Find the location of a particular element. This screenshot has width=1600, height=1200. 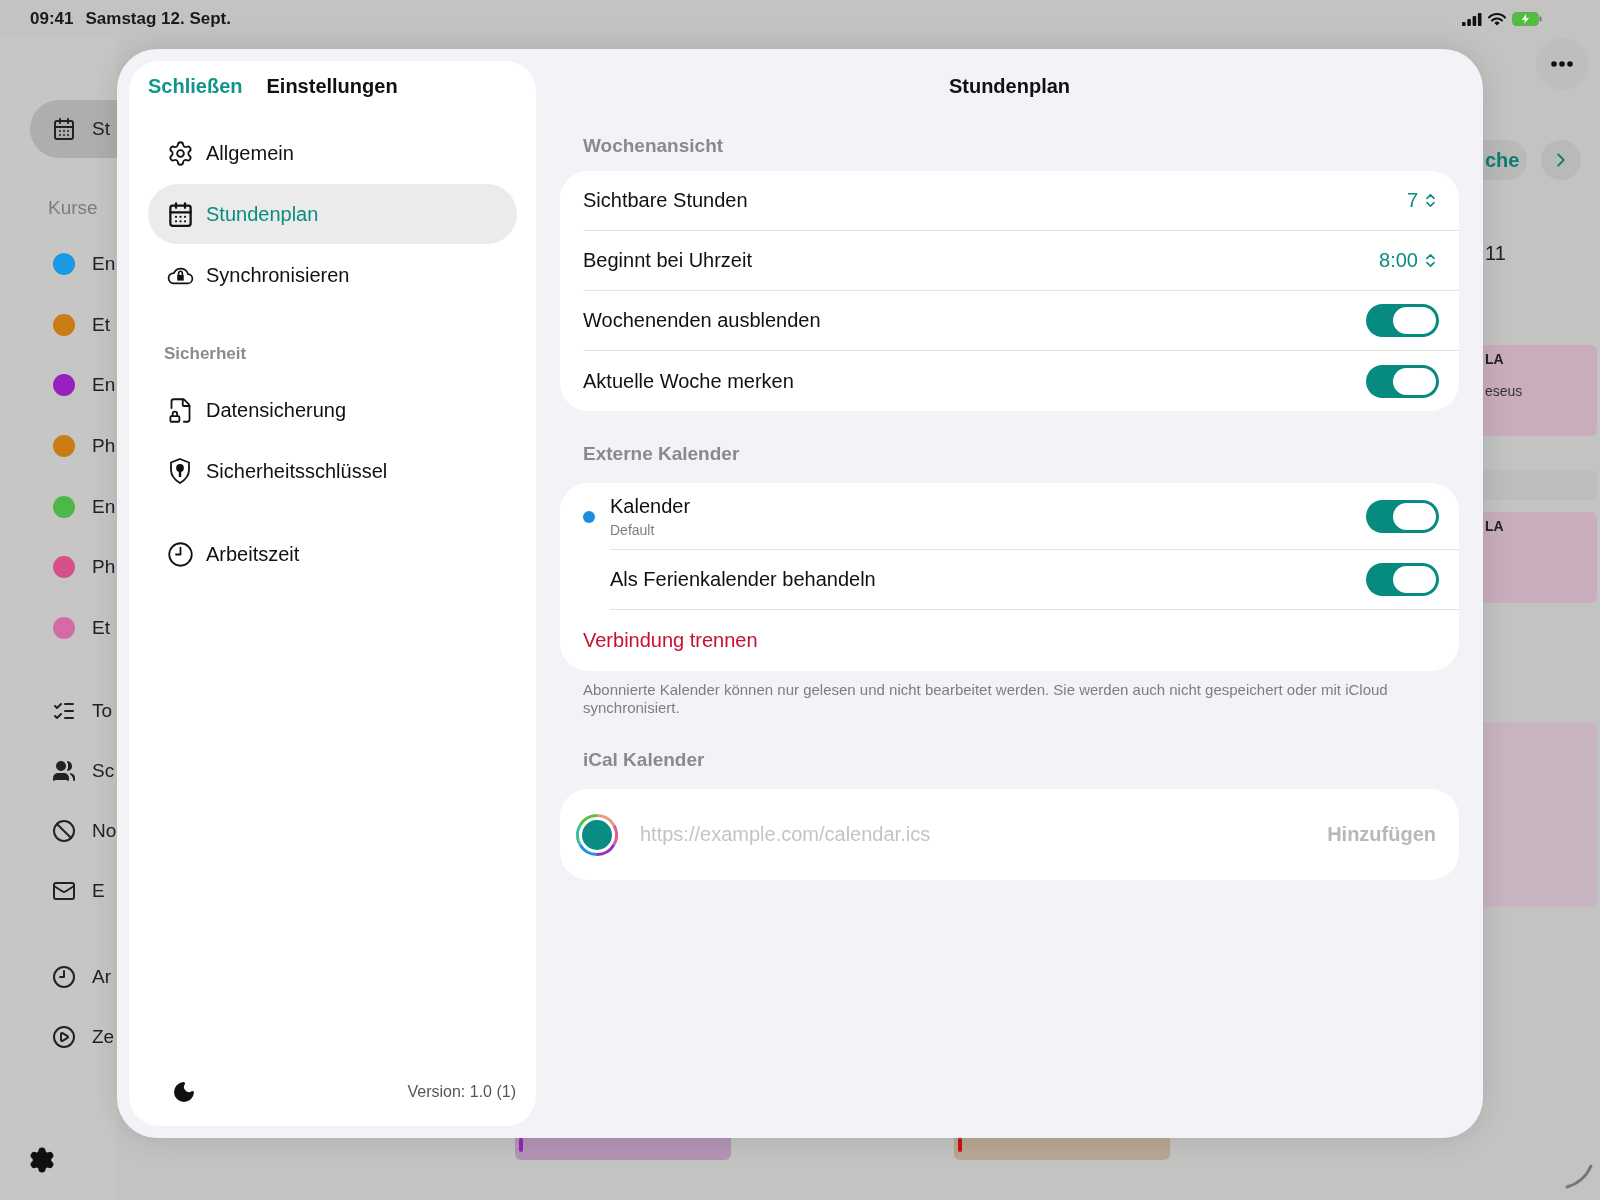

shield-key-icon is located at coordinates (180, 471).